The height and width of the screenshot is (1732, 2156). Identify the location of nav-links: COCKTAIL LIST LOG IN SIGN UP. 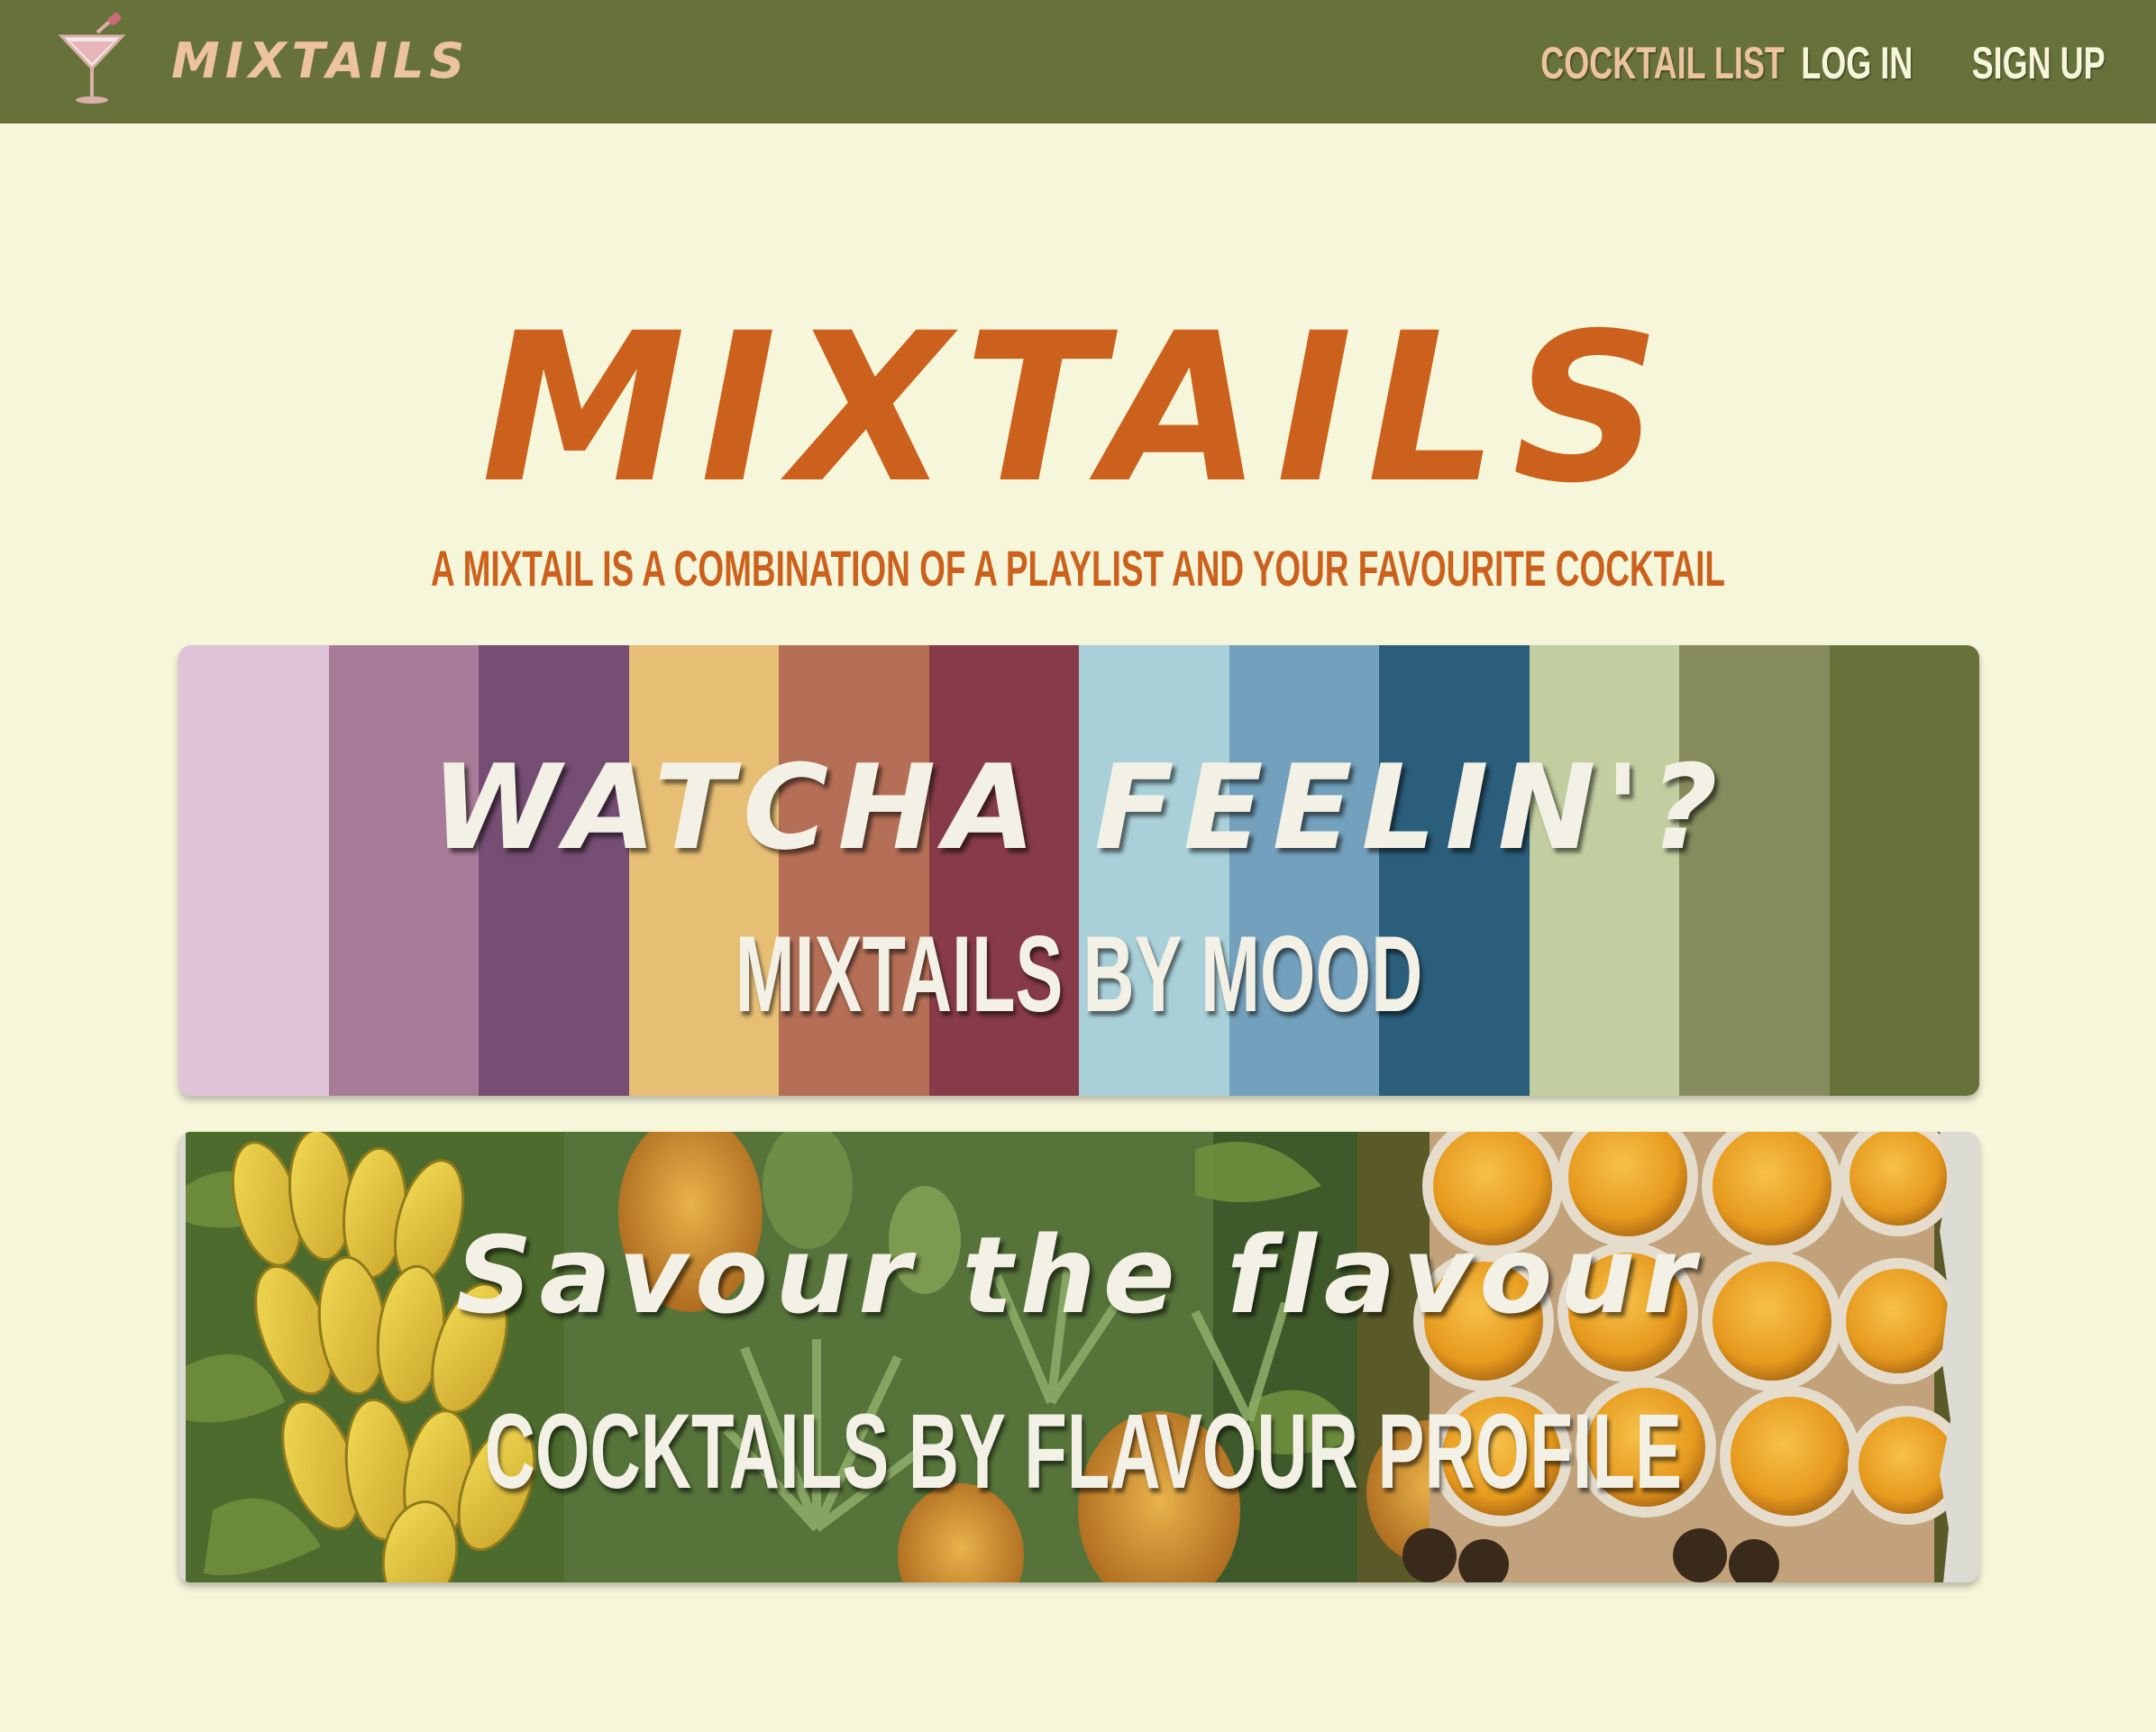
(1776, 63).